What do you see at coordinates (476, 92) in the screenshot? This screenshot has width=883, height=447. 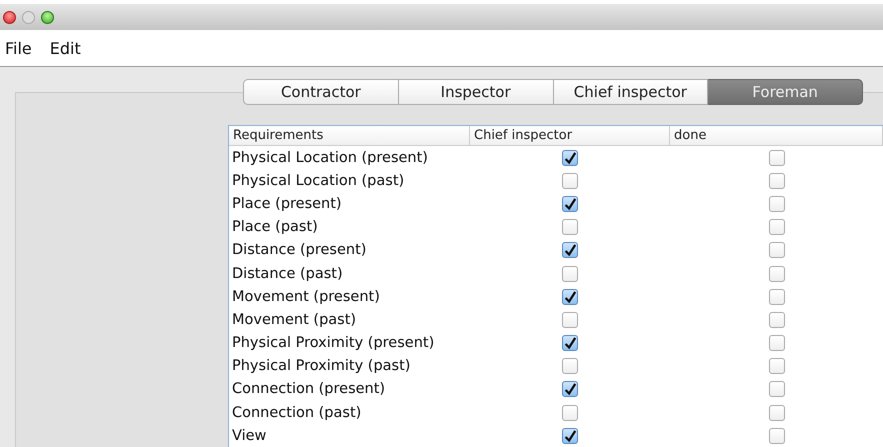 I see `tab: Inspector` at bounding box center [476, 92].